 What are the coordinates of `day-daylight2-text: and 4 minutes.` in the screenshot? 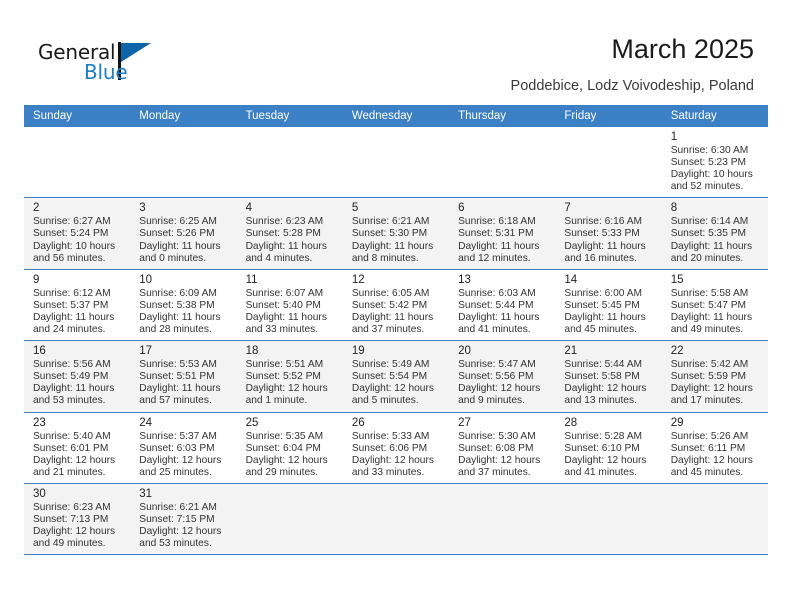 It's located at (279, 258).